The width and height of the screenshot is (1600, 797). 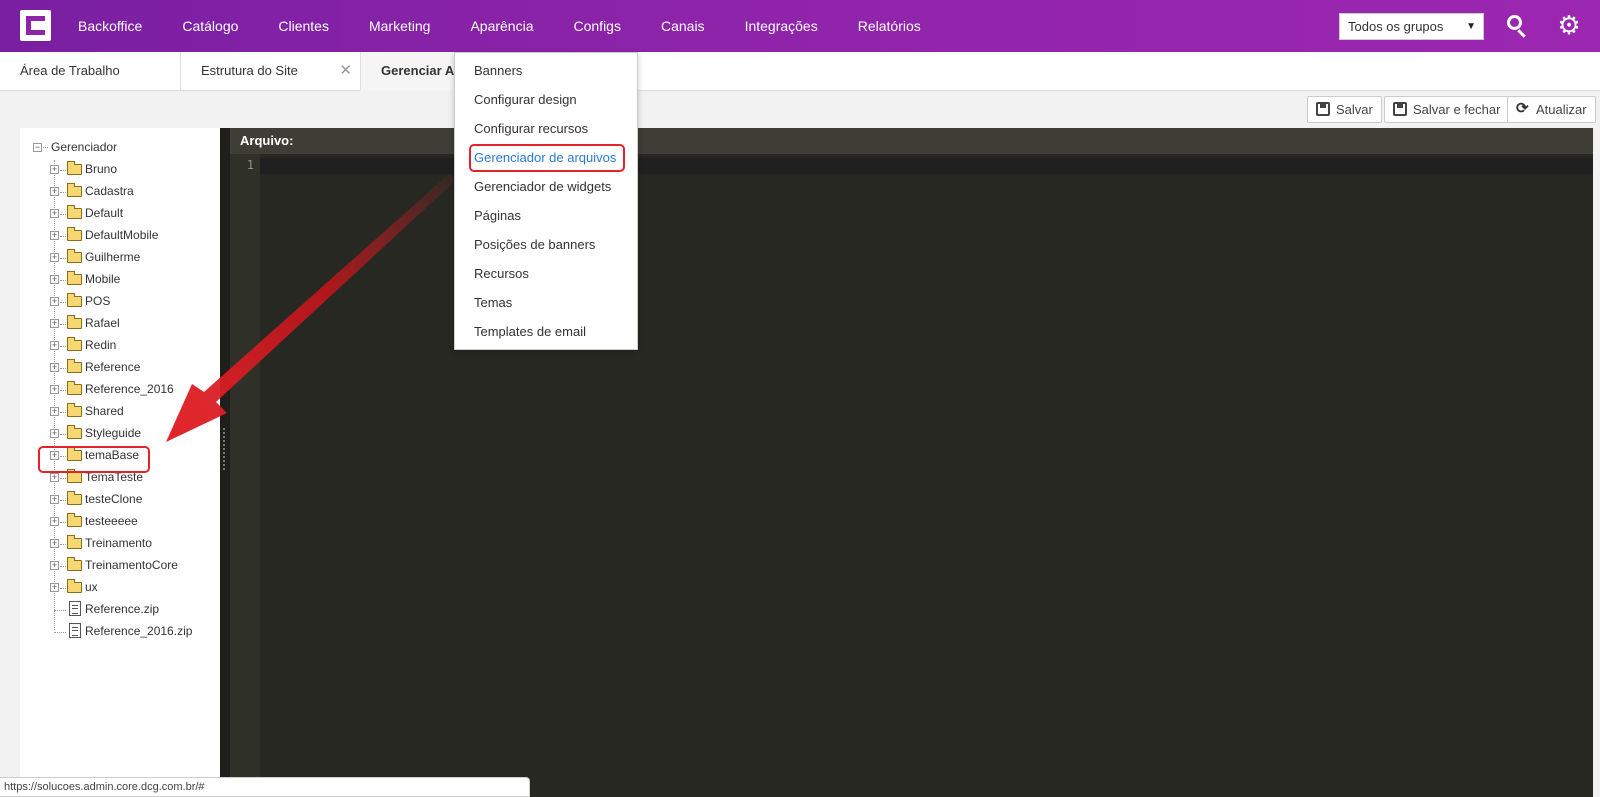 I want to click on nav-integracoes: Integrações, so click(x=781, y=26).